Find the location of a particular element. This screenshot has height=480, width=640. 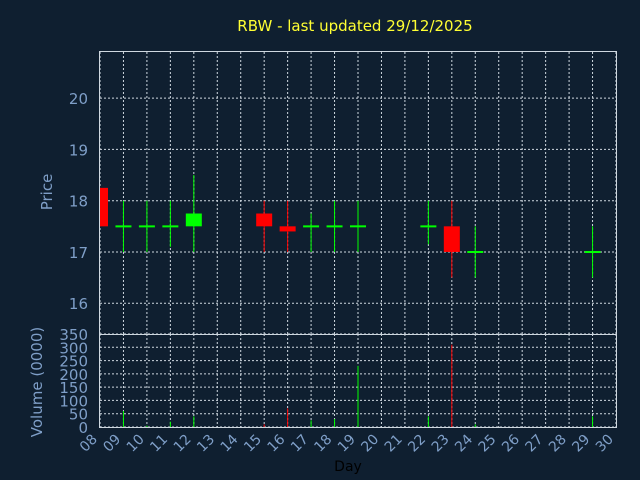

x-tick-label: 22 is located at coordinates (417, 444).